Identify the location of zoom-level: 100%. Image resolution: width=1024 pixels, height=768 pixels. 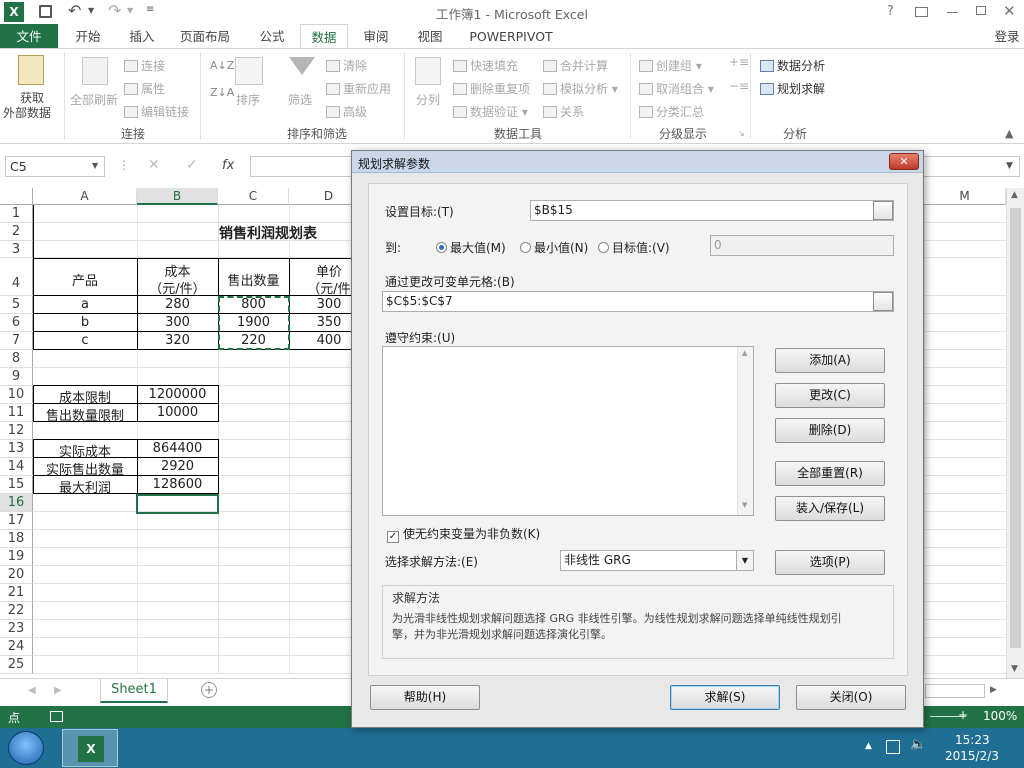
(1000, 716).